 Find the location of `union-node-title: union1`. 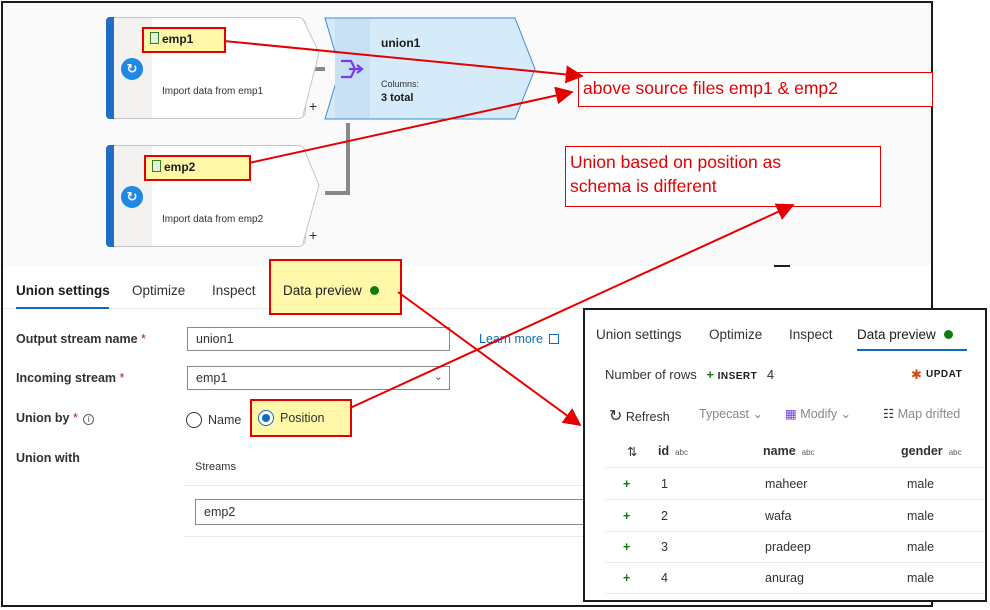

union-node-title: union1 is located at coordinates (401, 43).